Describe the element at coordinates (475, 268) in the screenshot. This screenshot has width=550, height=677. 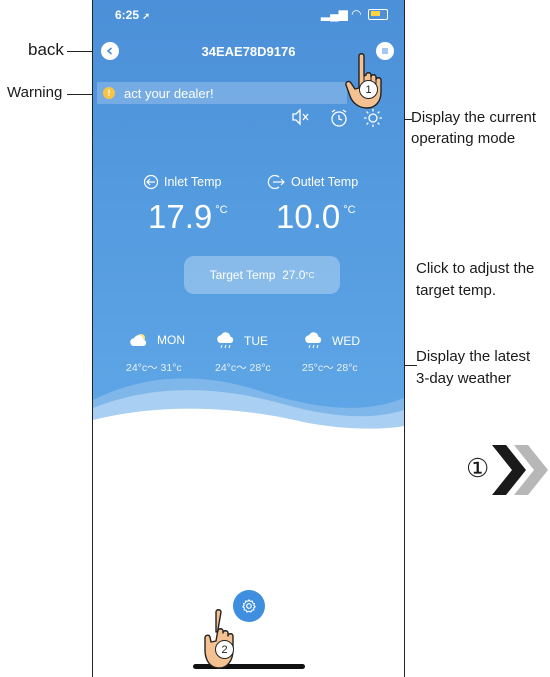
I see `annotation-target-text-1: Click to adjust the` at that location.